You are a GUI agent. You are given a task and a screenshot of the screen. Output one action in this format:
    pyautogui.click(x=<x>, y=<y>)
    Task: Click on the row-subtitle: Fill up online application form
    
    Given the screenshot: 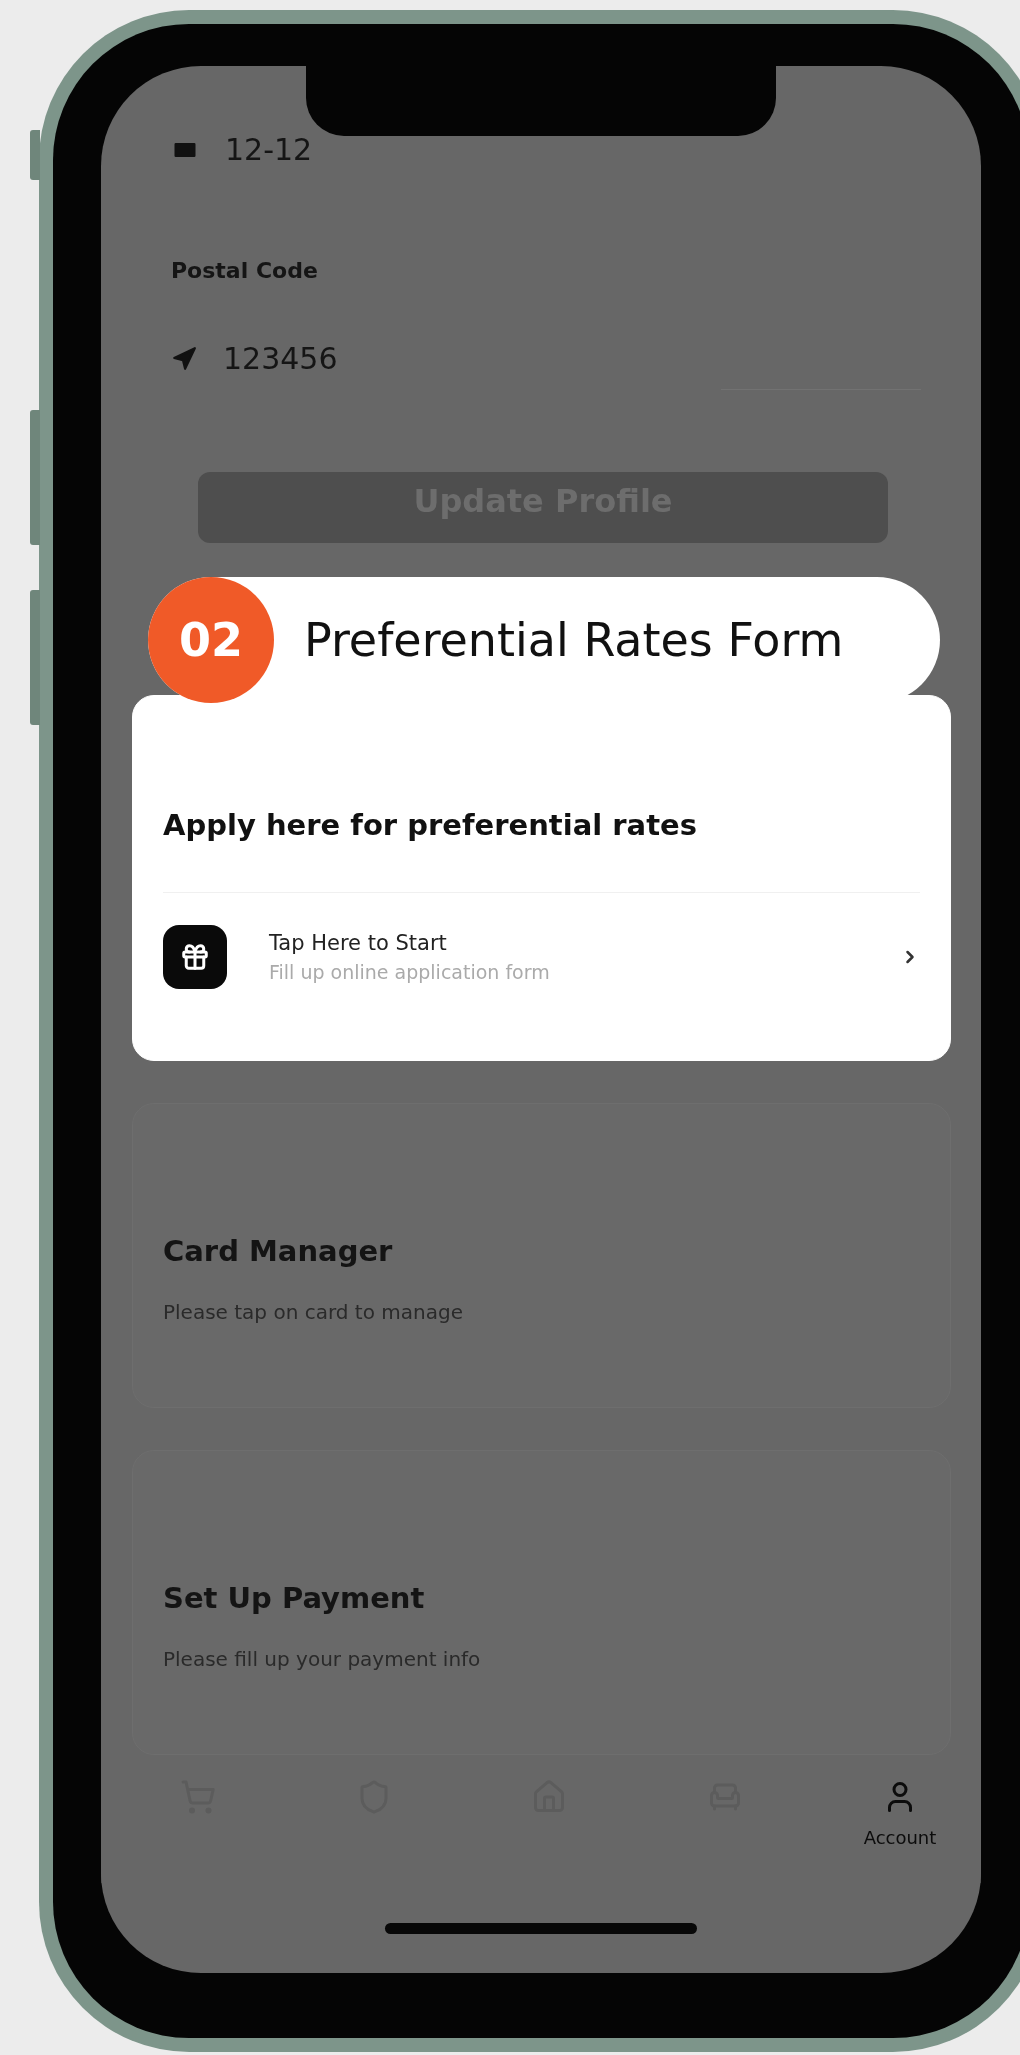 What is the action you would take?
    pyautogui.click(x=410, y=972)
    